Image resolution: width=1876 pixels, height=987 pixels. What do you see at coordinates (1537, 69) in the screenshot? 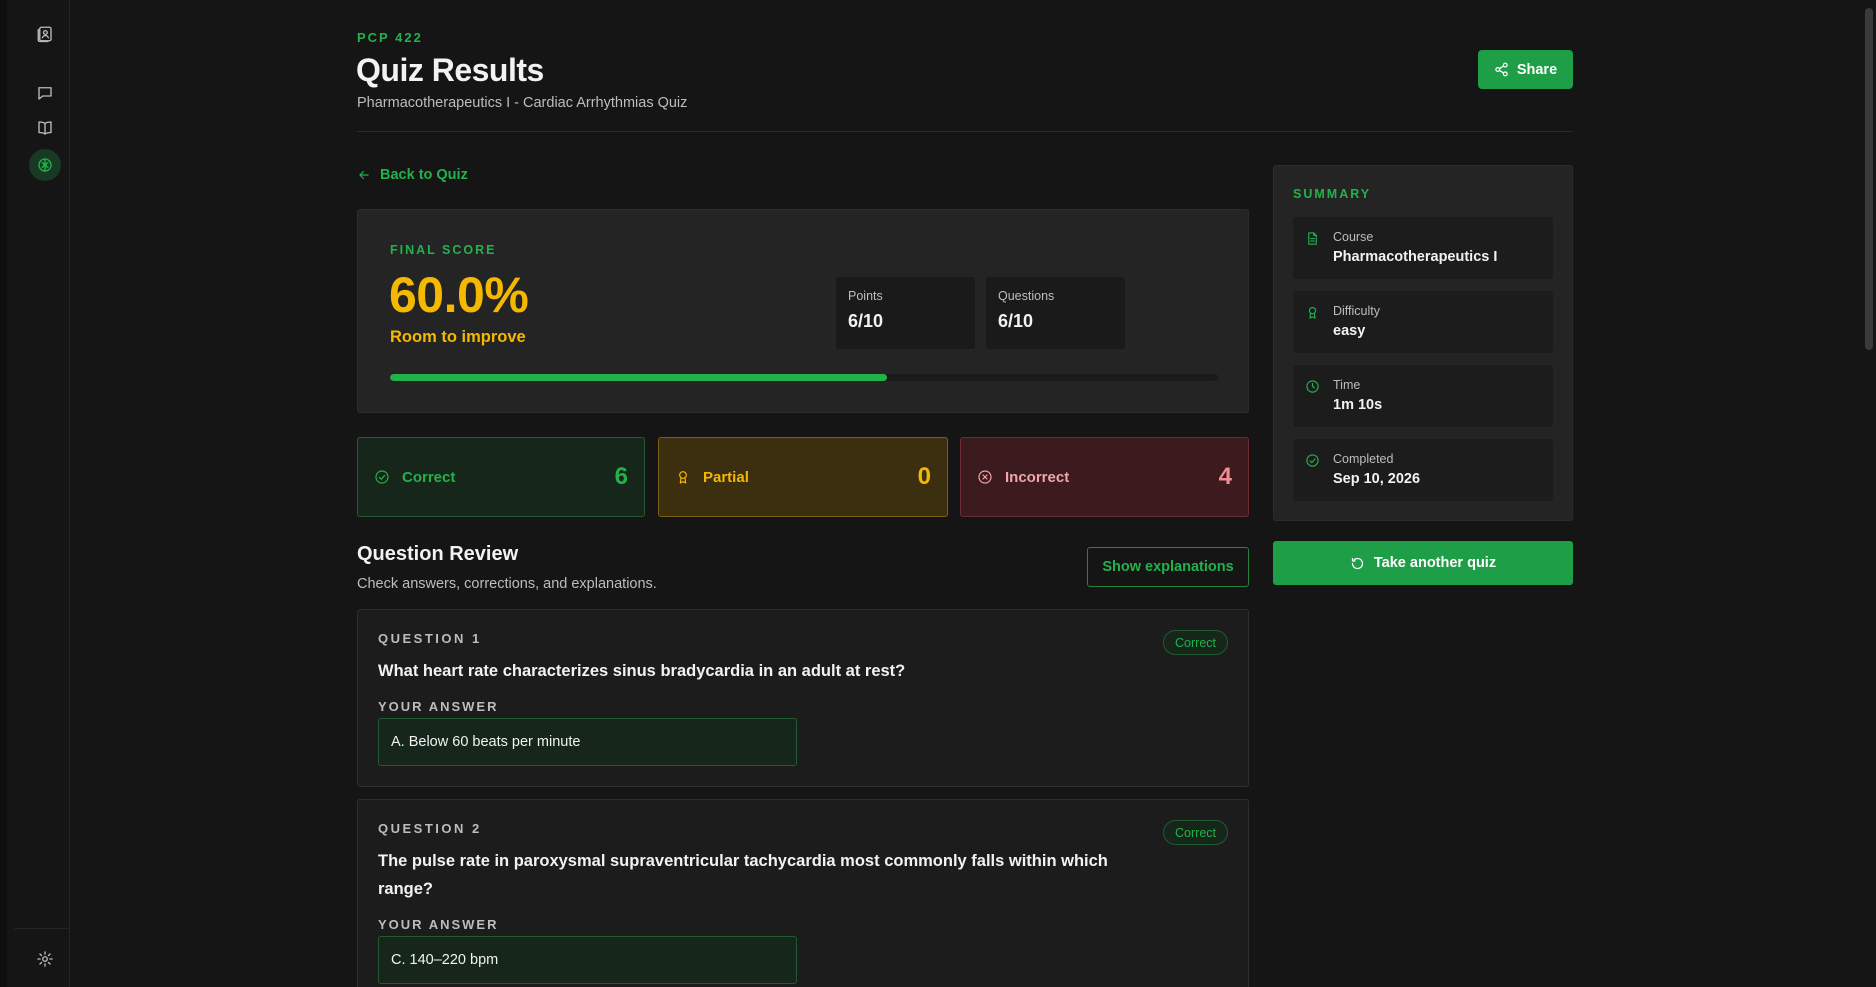
I see `share-button-label: Share` at bounding box center [1537, 69].